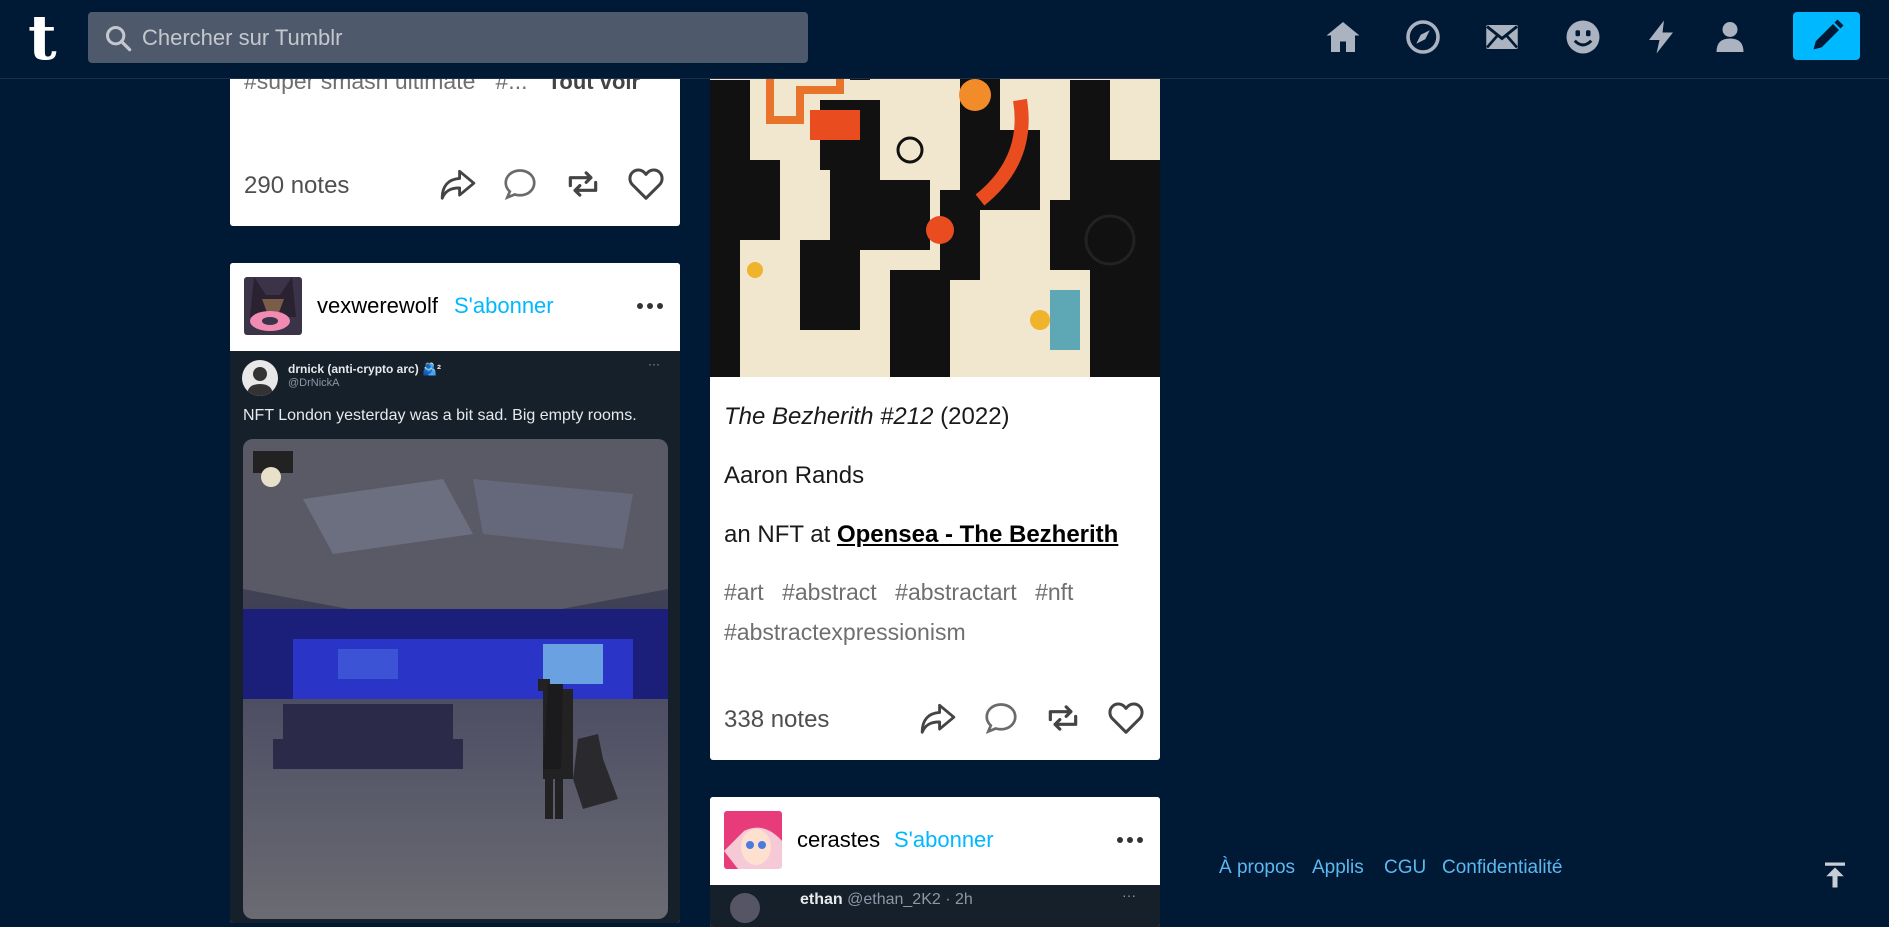 The width and height of the screenshot is (1889, 927). Describe the element at coordinates (1054, 592) in the screenshot. I see `tag: #nft` at that location.